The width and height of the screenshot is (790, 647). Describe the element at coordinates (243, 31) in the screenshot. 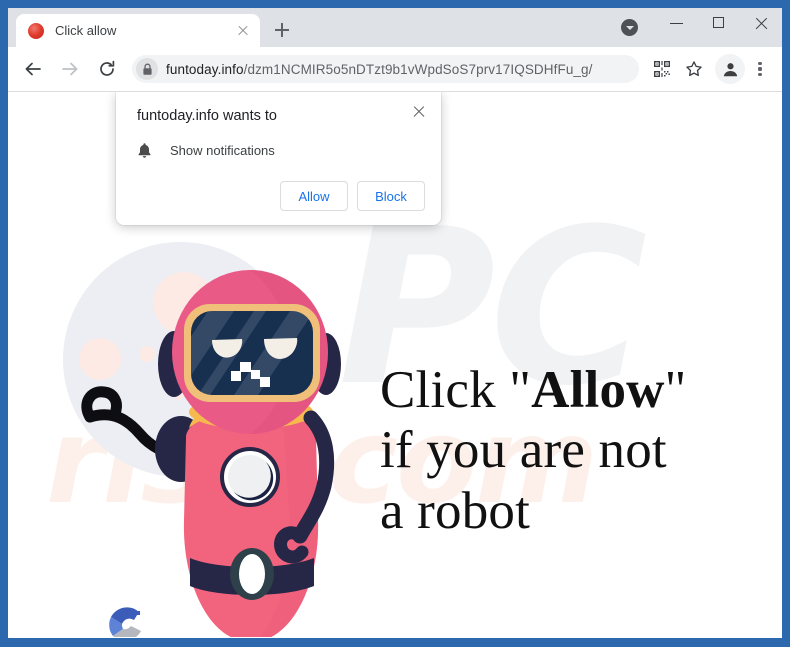

I see `close-tab-icon` at that location.